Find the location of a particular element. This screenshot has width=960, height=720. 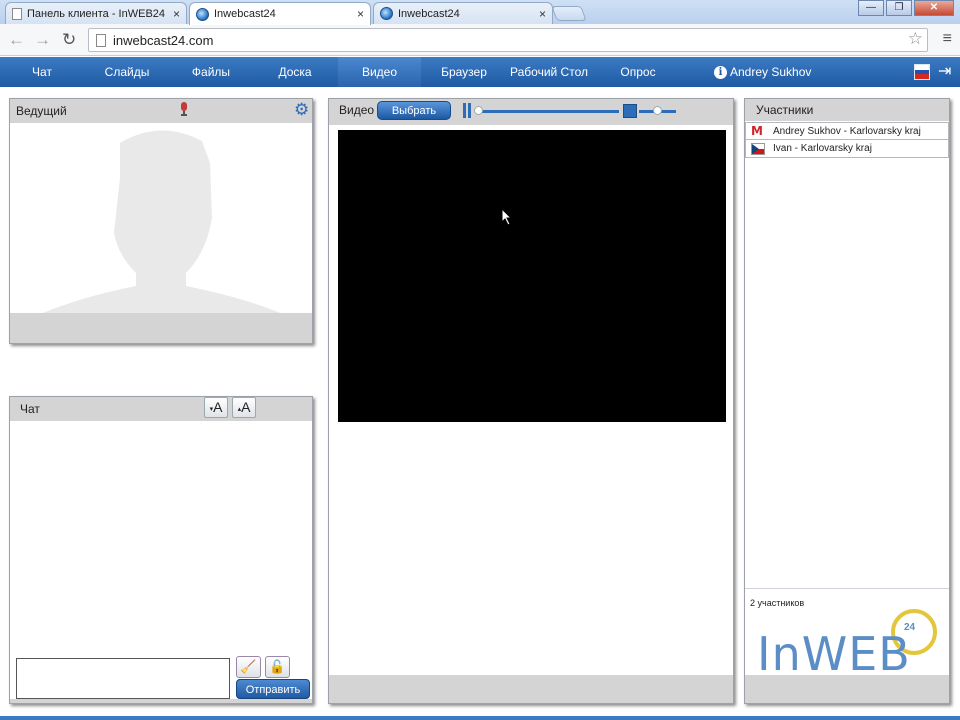

menu-item-files: Файлы is located at coordinates (211, 72).